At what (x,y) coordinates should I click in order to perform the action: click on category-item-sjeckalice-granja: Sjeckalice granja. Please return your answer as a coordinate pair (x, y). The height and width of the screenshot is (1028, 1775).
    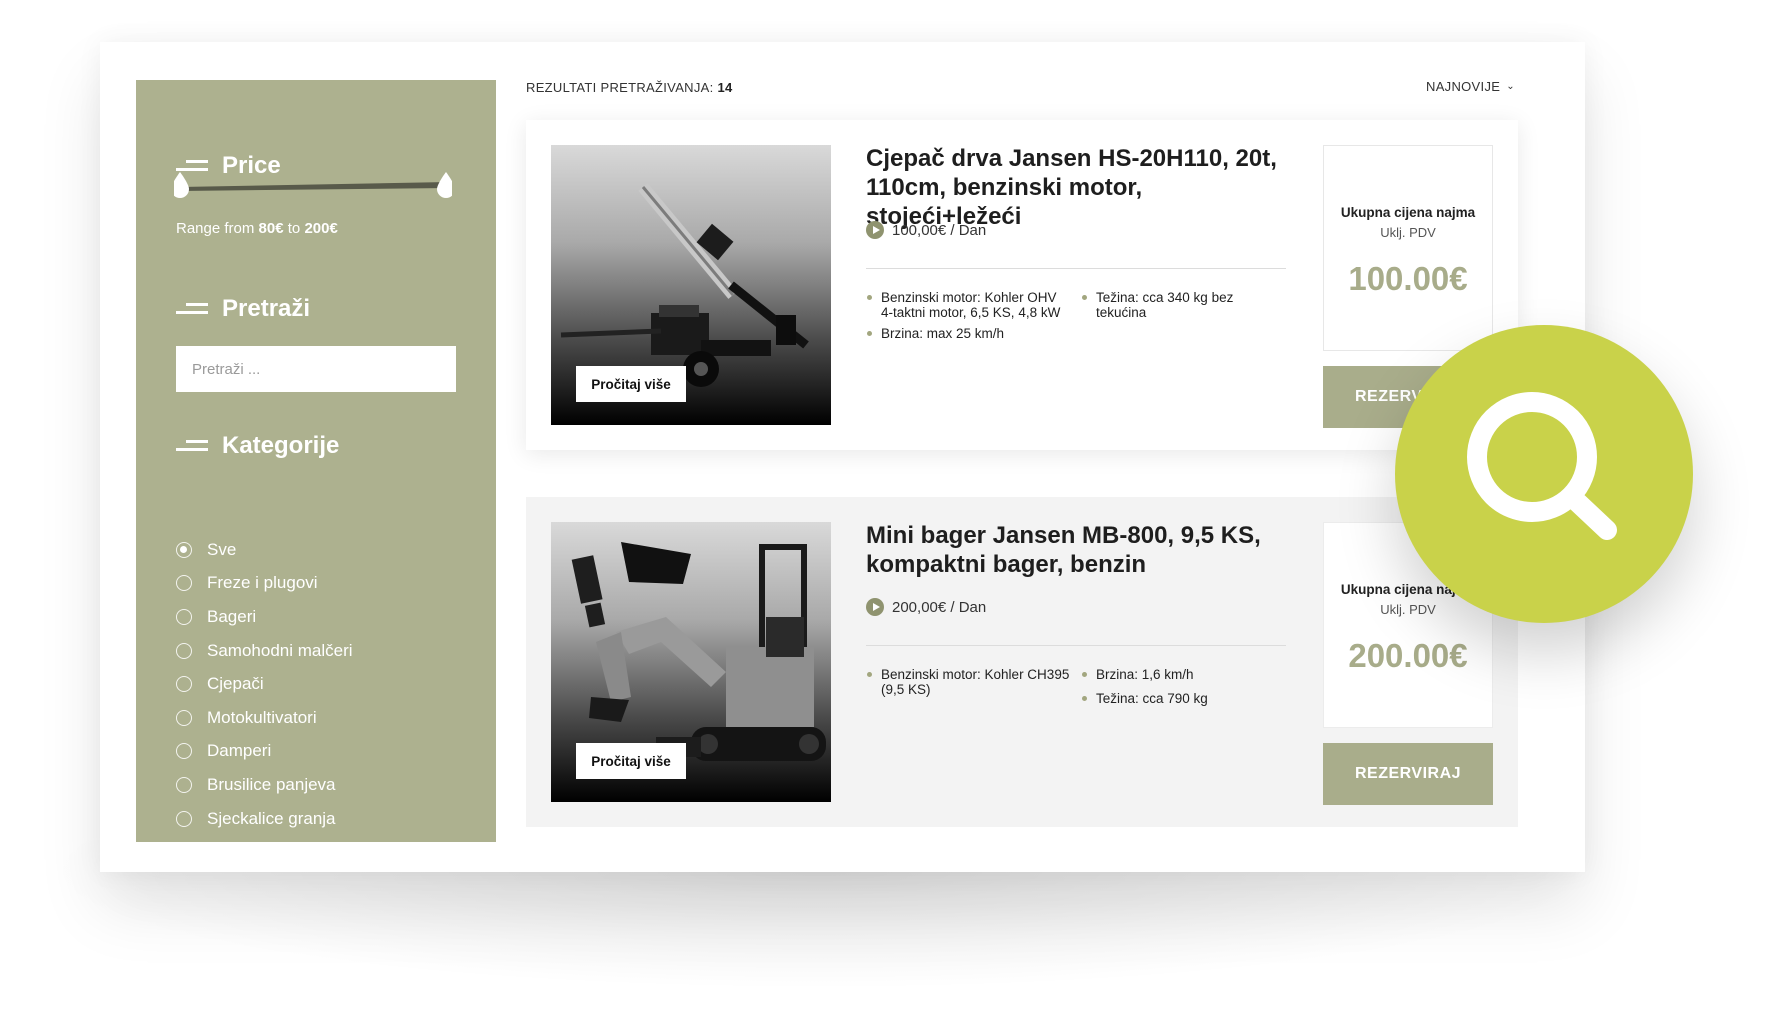
    Looking at the image, I should click on (264, 819).